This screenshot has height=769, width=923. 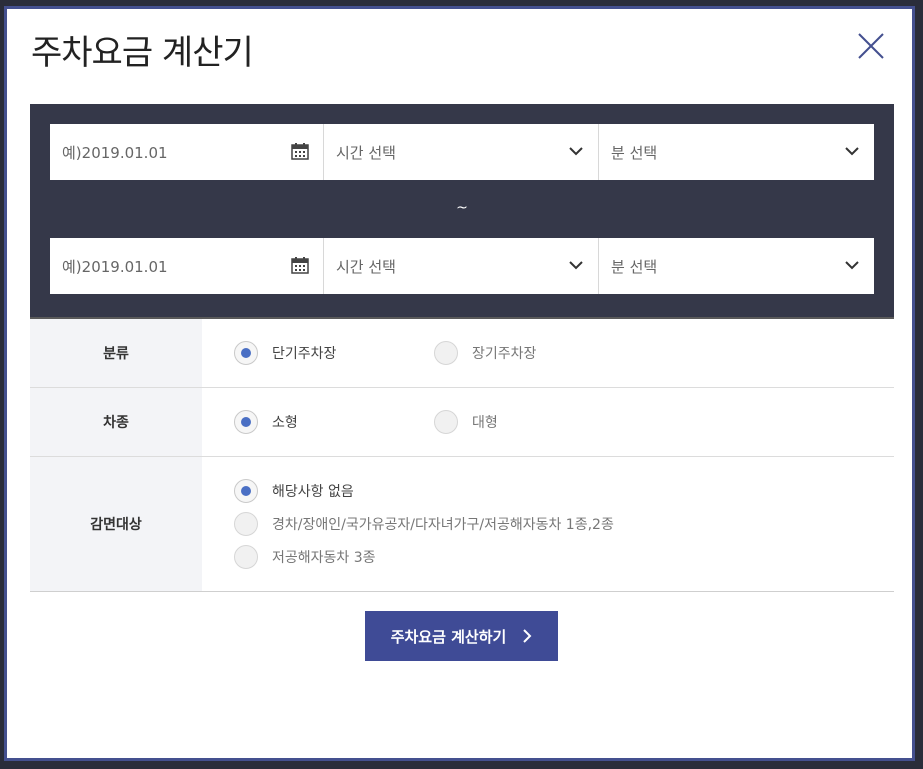 I want to click on radio-small-vehicle: 소형, so click(x=266, y=422).